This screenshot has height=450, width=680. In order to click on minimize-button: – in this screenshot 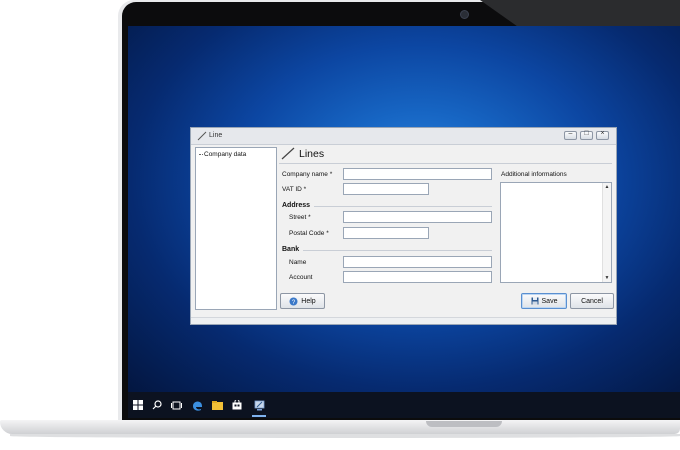, I will do `click(570, 135)`.